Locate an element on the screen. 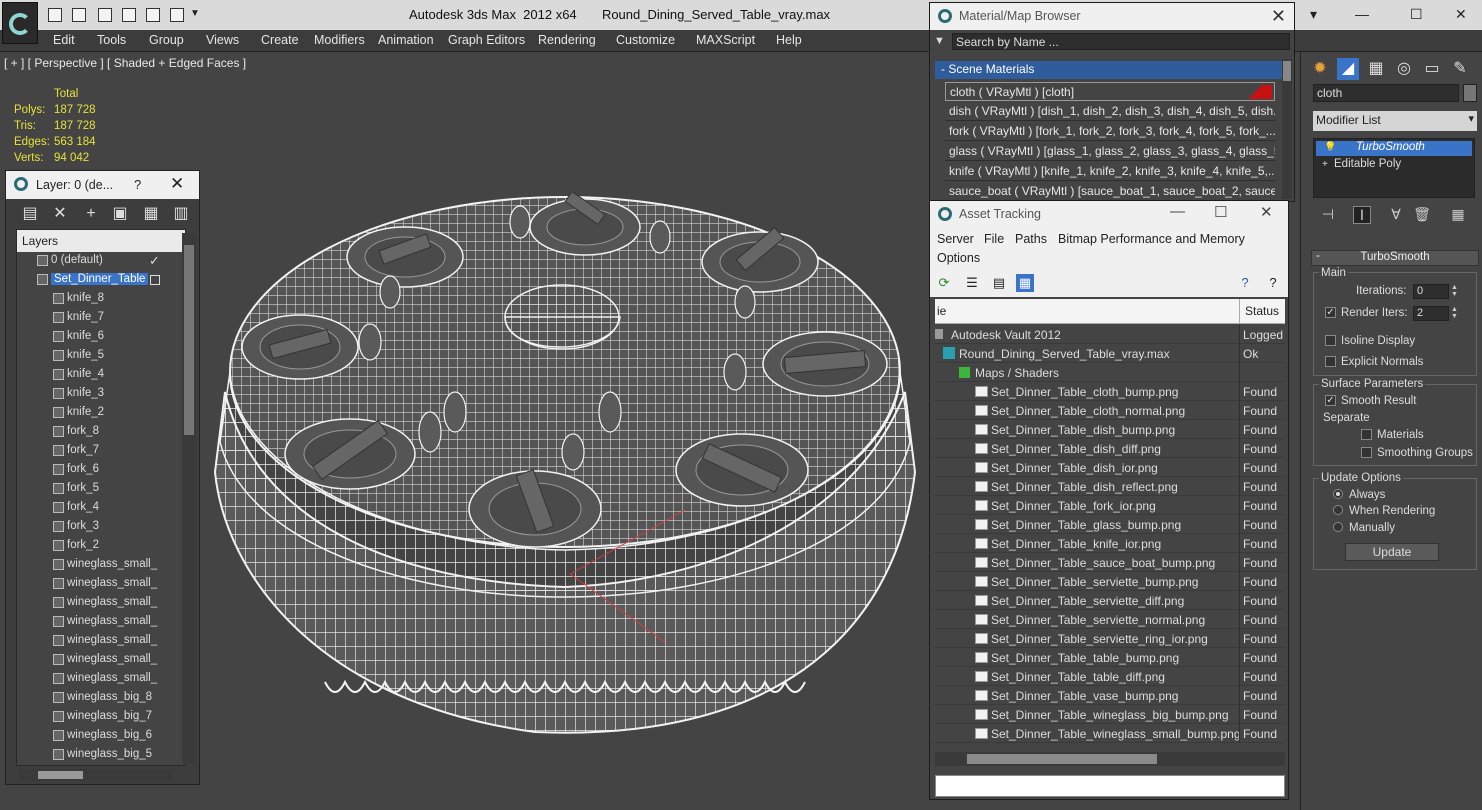 This screenshot has height=810, width=1482. asset-row: Set_Dinner_Table_dish_reflect.png Found is located at coordinates (1110, 486).